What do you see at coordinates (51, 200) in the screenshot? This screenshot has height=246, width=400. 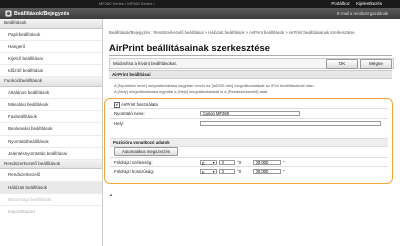 I see `sidebar-item-security-settings: Biztonsági beállítások` at bounding box center [51, 200].